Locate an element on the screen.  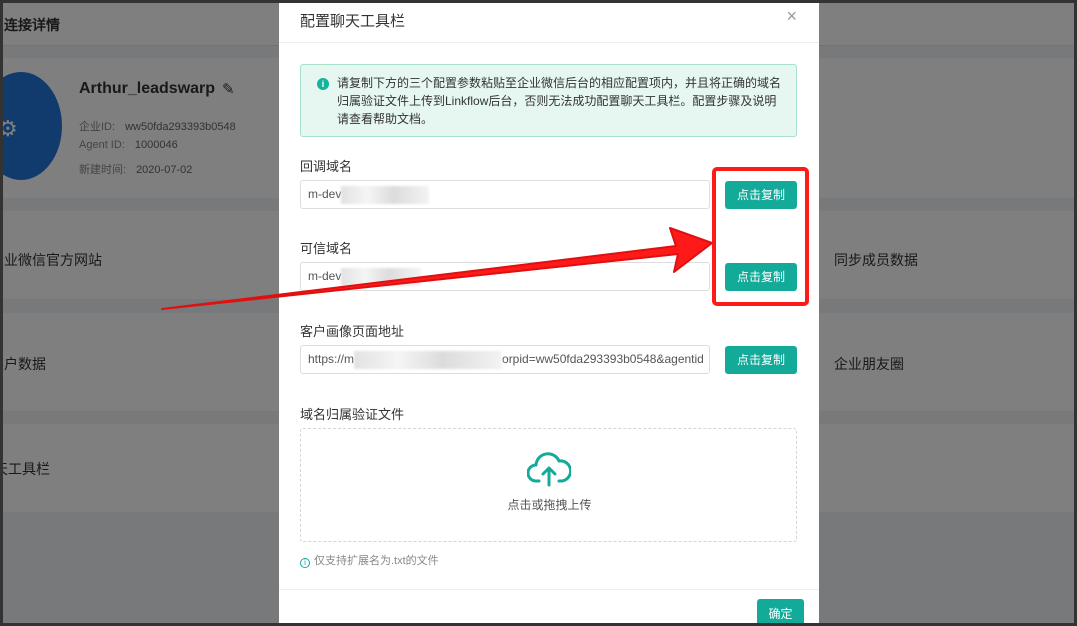
upload-dropzone: 点击或拖拽上传 is located at coordinates (548, 485).